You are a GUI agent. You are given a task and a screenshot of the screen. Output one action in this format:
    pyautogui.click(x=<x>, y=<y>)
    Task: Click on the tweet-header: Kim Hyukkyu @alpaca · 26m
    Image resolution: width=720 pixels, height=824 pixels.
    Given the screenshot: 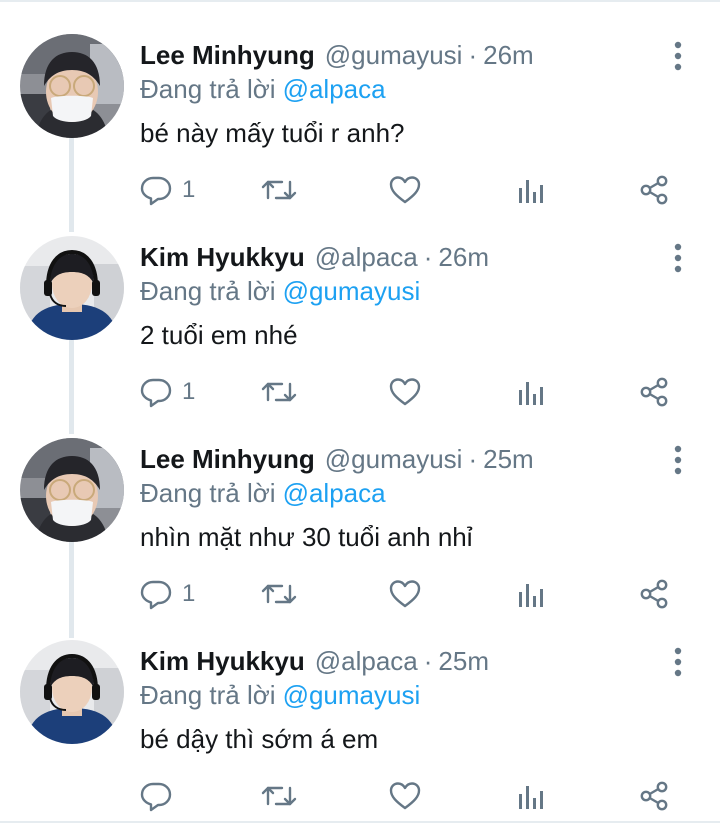 What is the action you would take?
    pyautogui.click(x=314, y=257)
    